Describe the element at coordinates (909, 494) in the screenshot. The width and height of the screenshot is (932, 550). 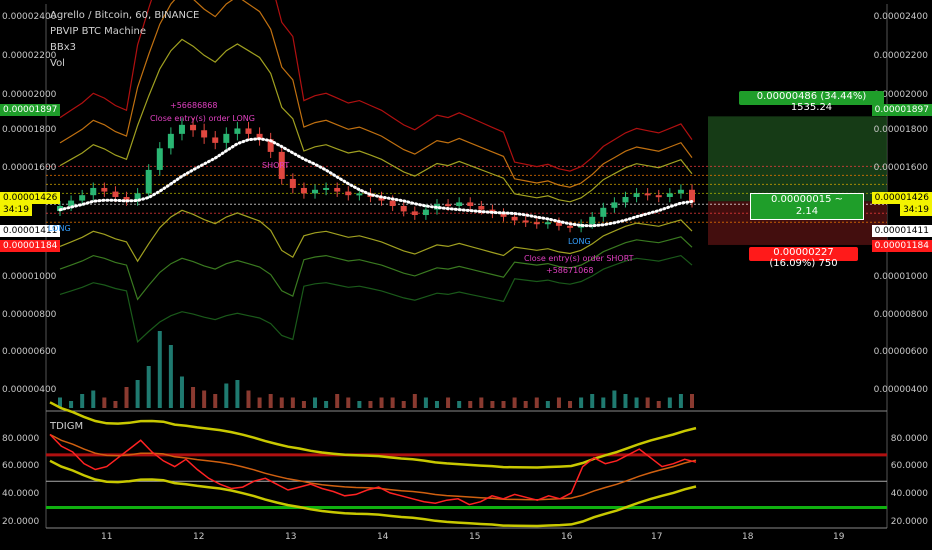
I see `osc-tick: 40.0000` at that location.